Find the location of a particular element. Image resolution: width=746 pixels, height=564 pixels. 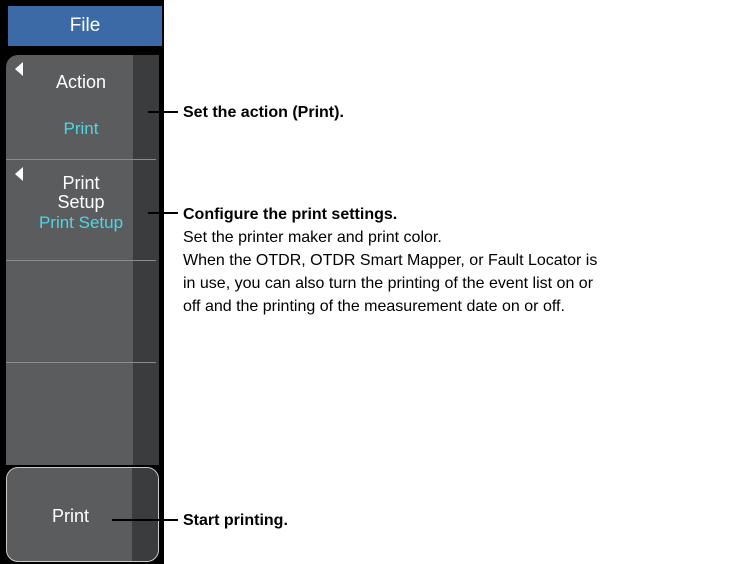

print-setup-soft-key: Print Setup Print Setup is located at coordinates (81, 210).